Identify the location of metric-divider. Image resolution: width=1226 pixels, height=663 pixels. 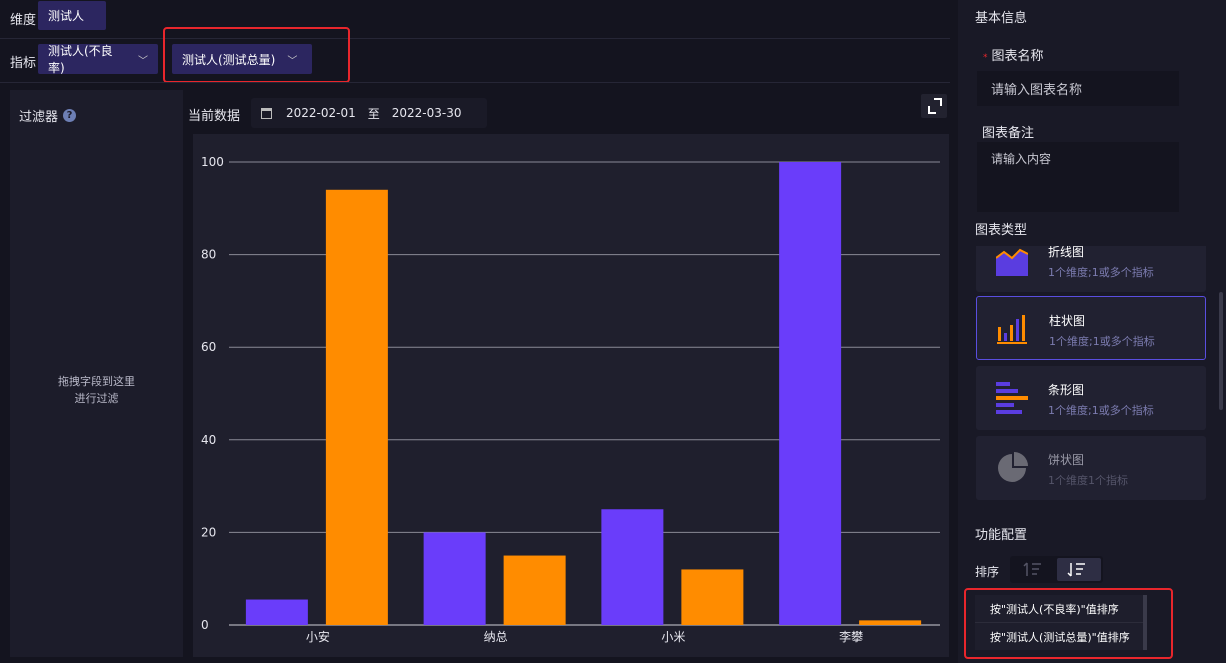
(475, 82).